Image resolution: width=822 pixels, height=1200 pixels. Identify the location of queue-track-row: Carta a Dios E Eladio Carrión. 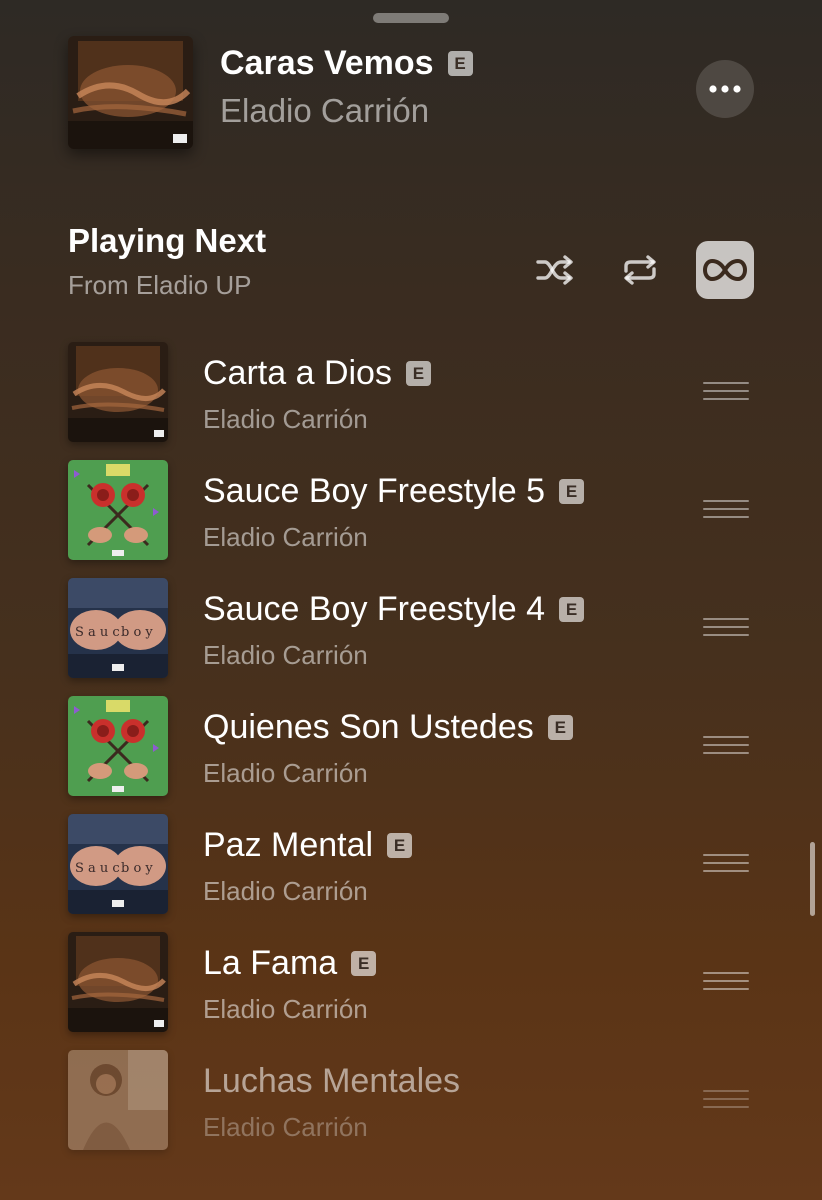
(418, 392).